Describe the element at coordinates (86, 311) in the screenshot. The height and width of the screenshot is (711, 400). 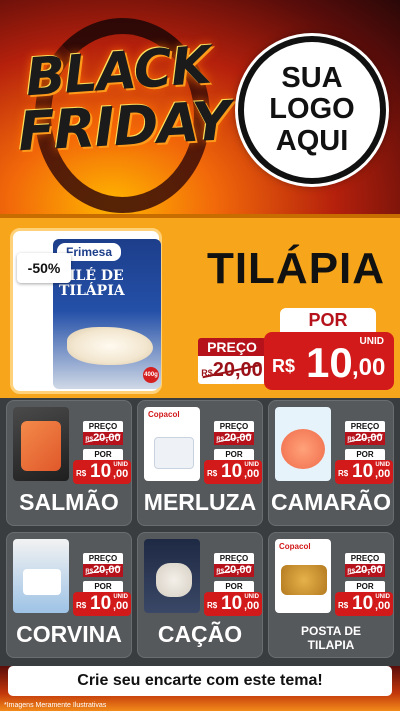
I see `featured-product-image: Frimesa FILÉ DE TILÁPIA 400g -50%` at that location.